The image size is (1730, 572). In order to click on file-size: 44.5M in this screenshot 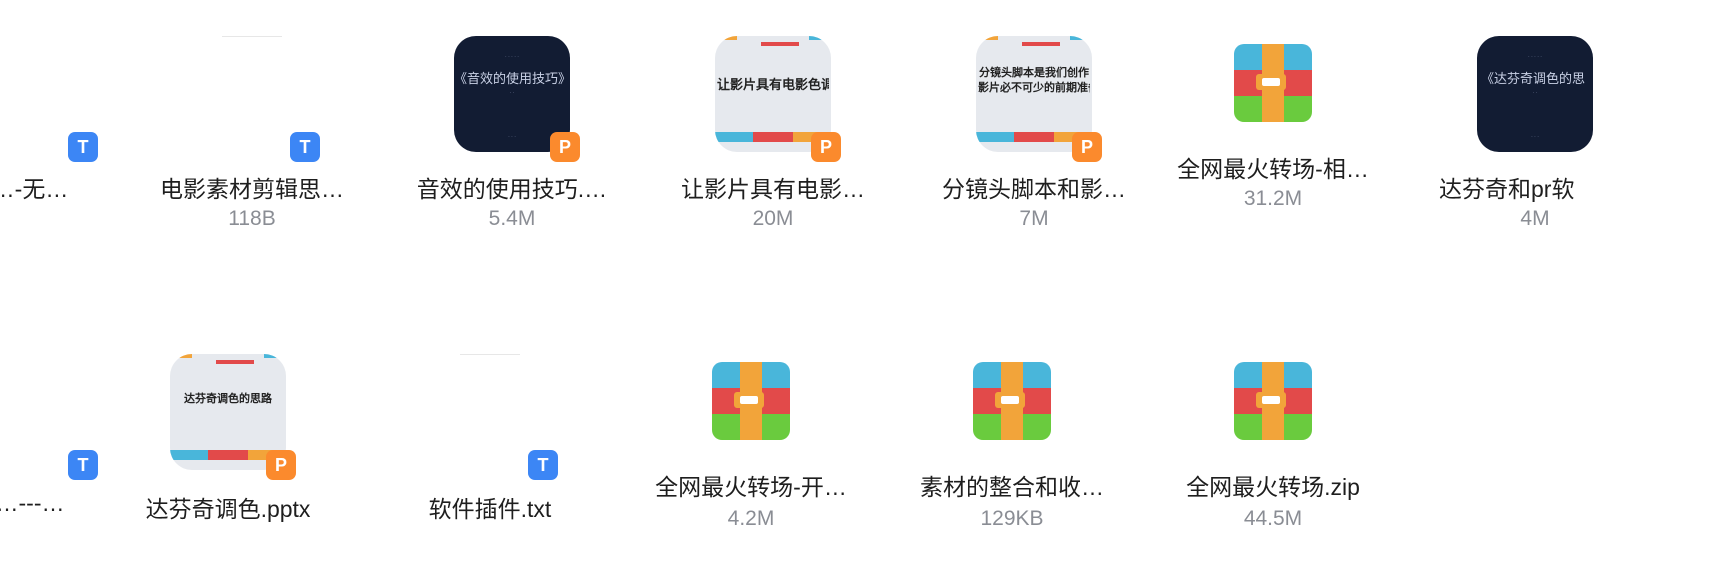, I will do `click(1273, 518)`.